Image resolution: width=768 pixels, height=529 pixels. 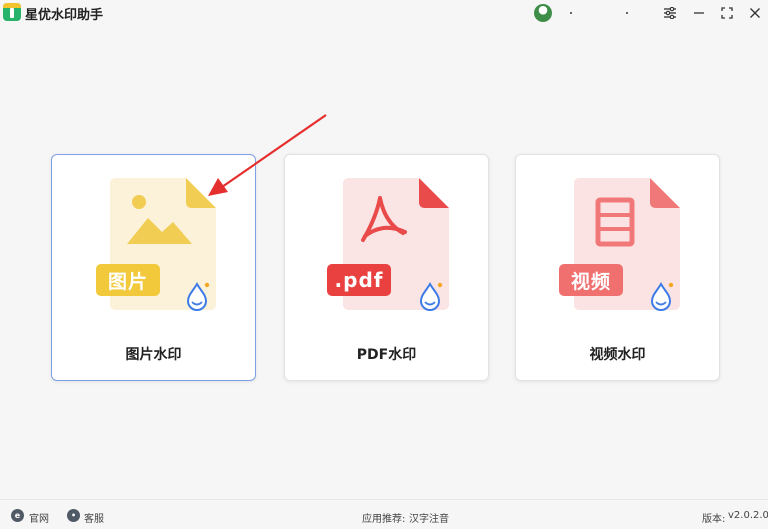 What do you see at coordinates (384, 13) in the screenshot?
I see `title-bar: 星优水印助手` at bounding box center [384, 13].